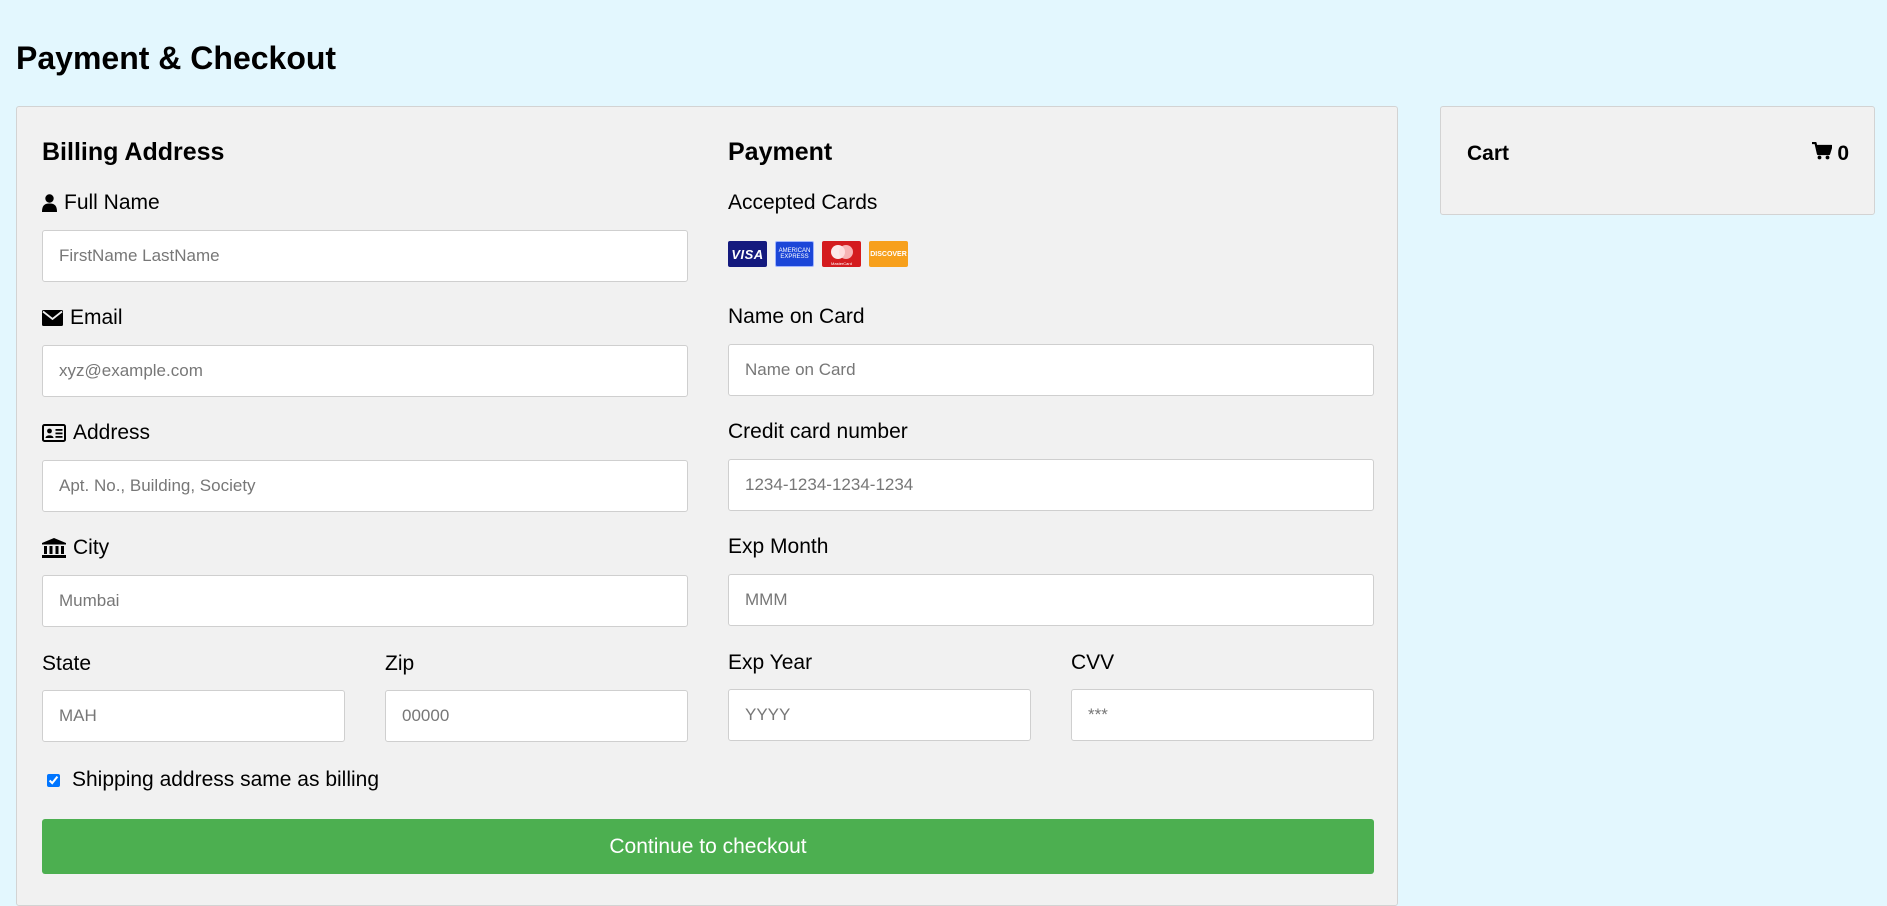 The height and width of the screenshot is (906, 1887). What do you see at coordinates (67, 663) in the screenshot?
I see `state-label: State` at bounding box center [67, 663].